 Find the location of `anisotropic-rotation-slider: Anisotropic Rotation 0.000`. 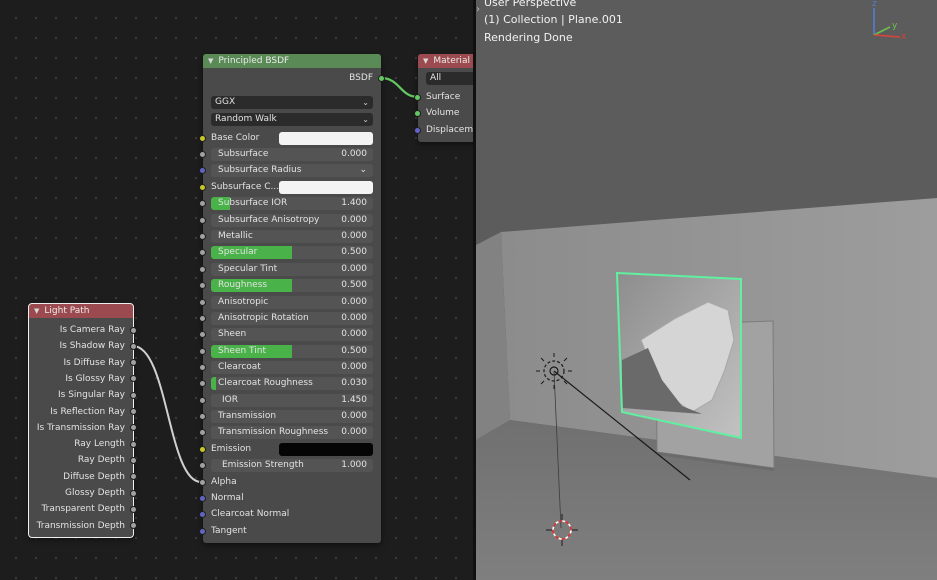

anisotropic-rotation-slider: Anisotropic Rotation 0.000 is located at coordinates (292, 318).